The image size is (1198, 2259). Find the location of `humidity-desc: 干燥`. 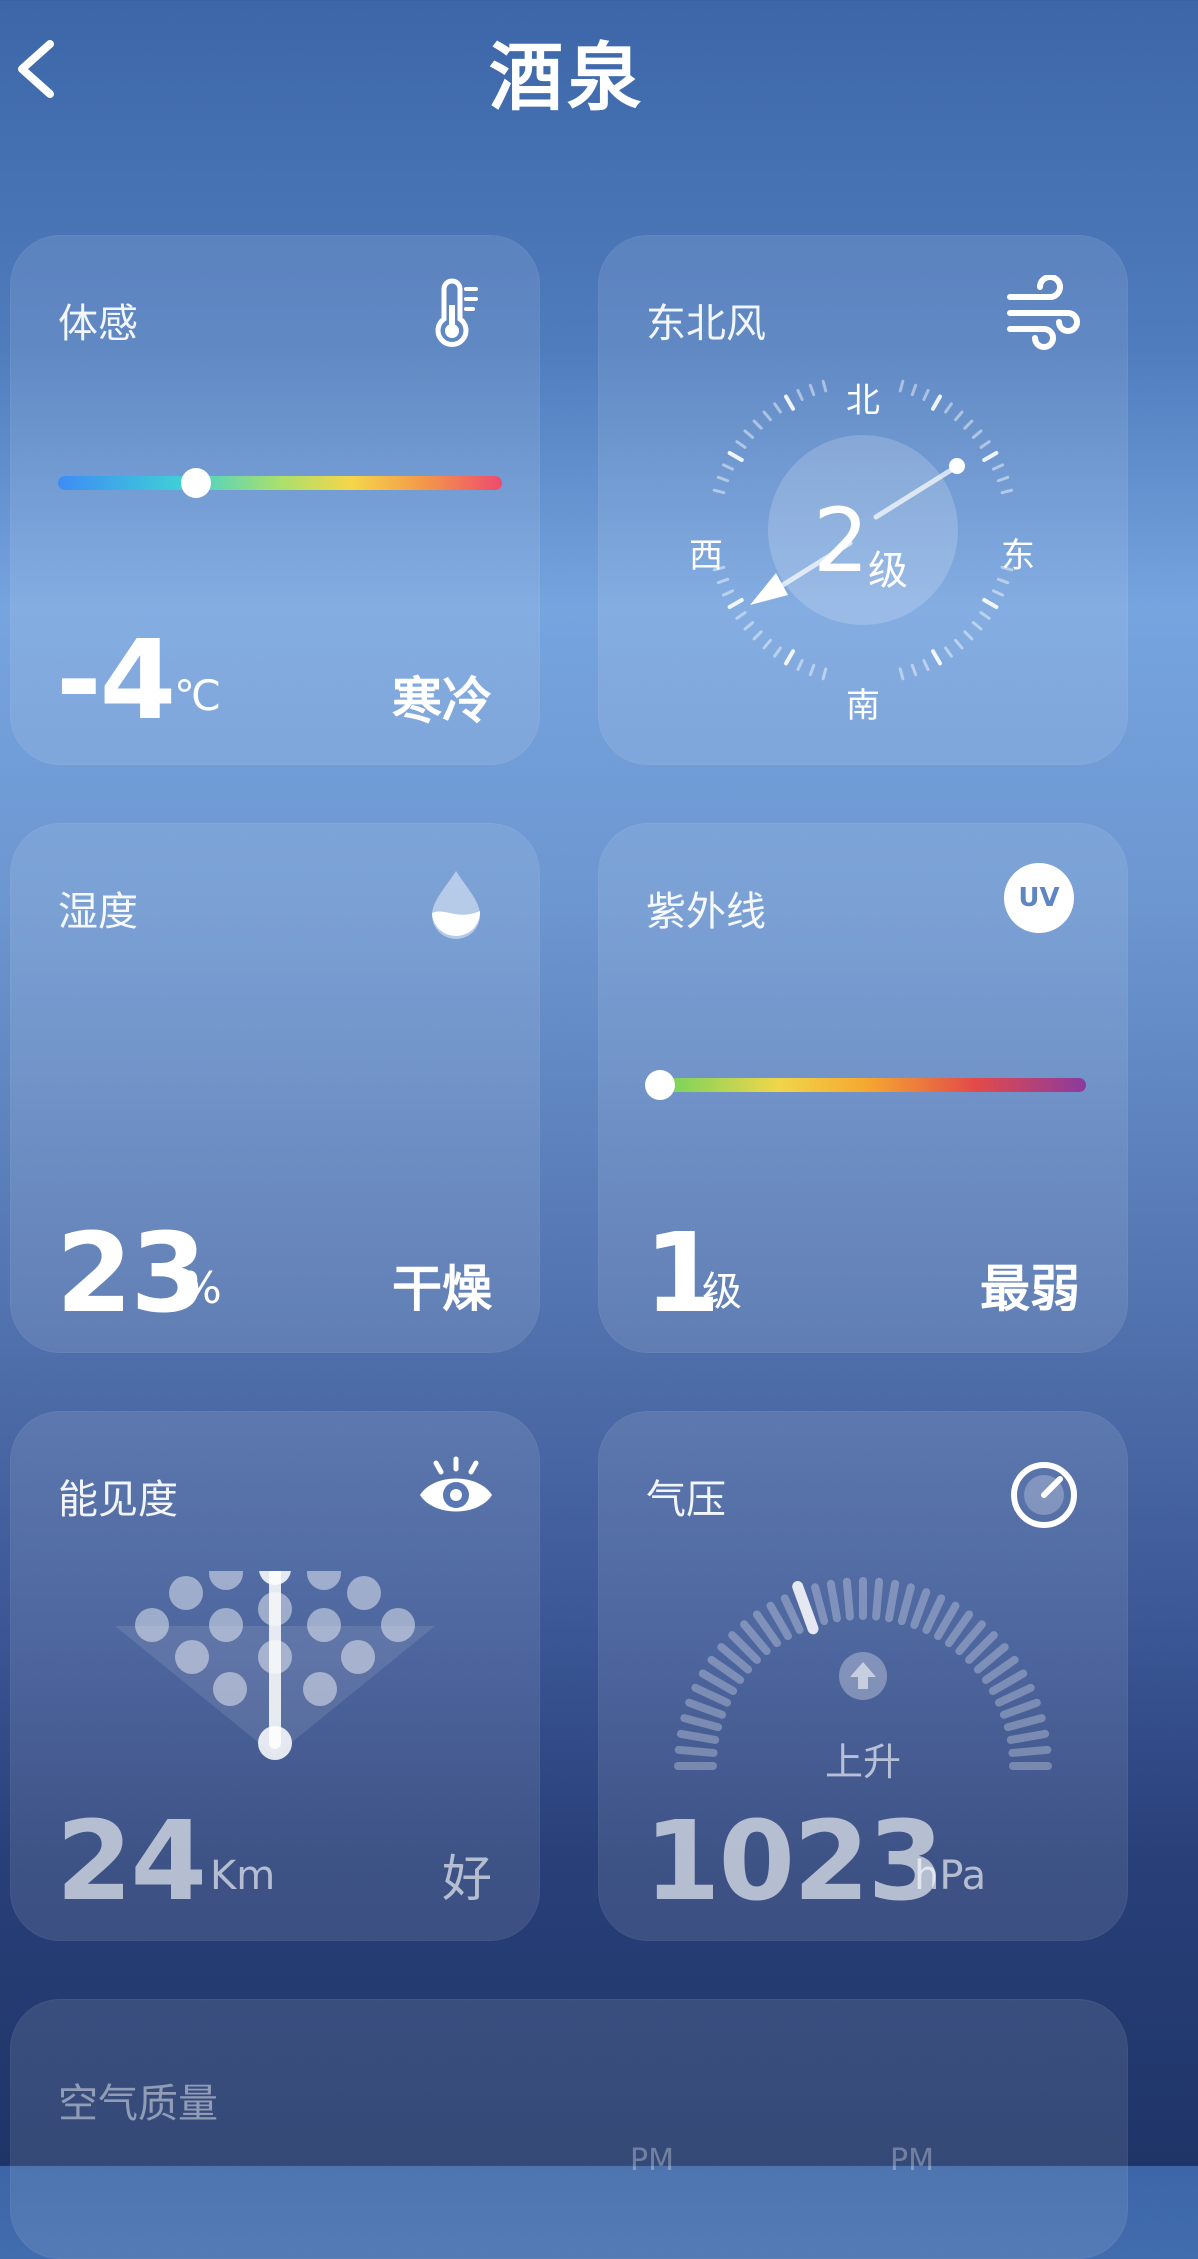

humidity-desc: 干燥 is located at coordinates (442, 1289).